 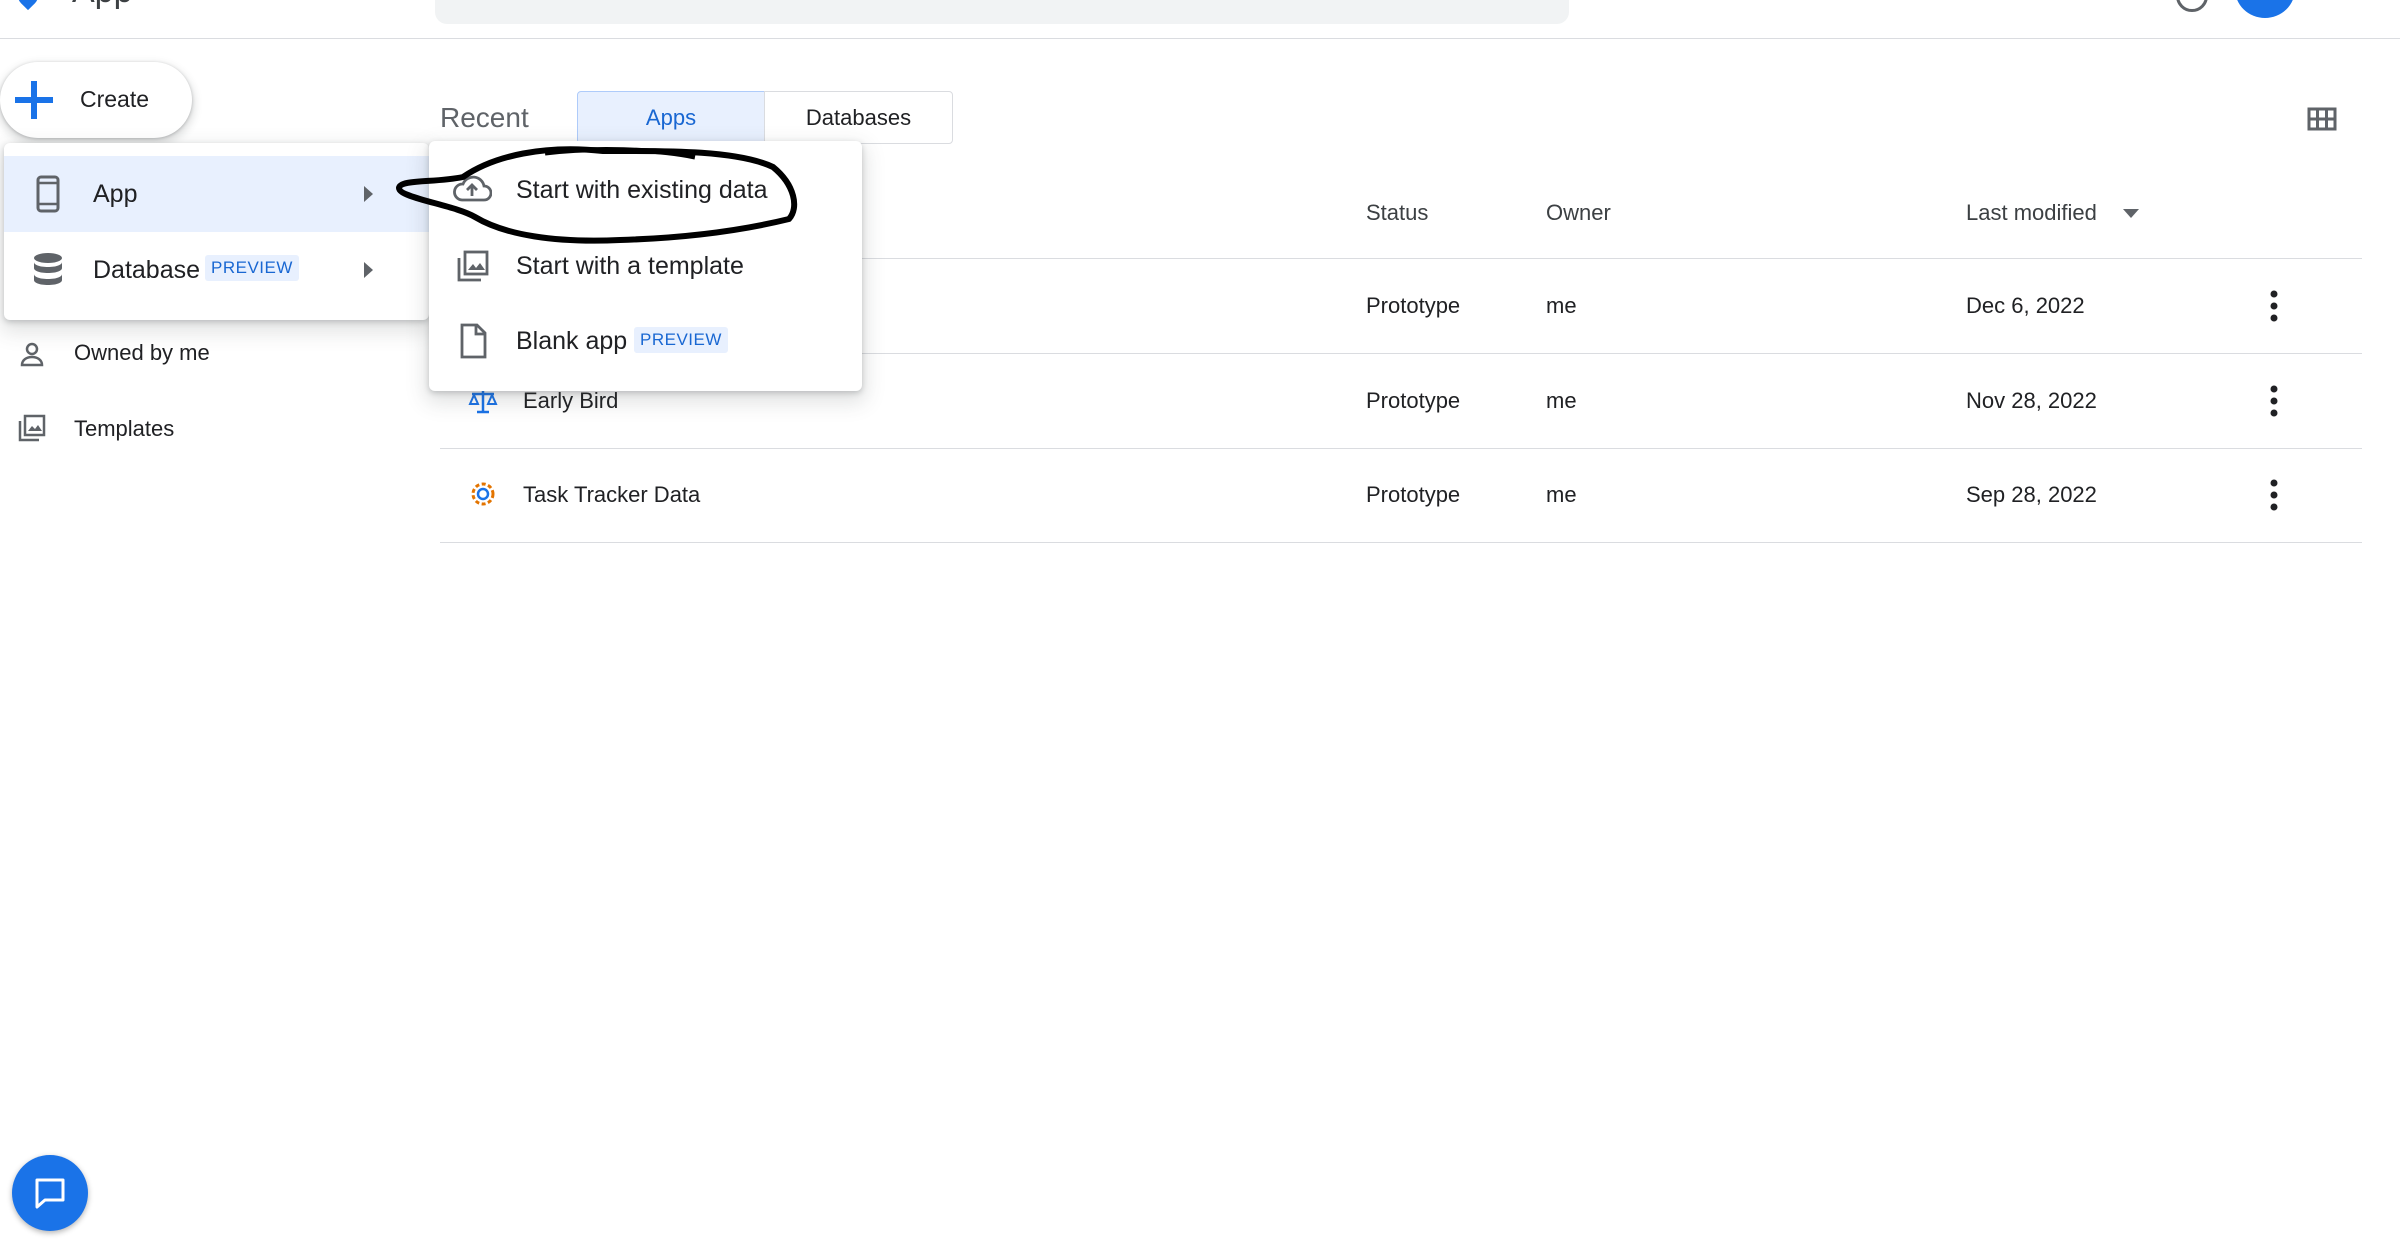 What do you see at coordinates (32, 354) in the screenshot?
I see `person-icon` at bounding box center [32, 354].